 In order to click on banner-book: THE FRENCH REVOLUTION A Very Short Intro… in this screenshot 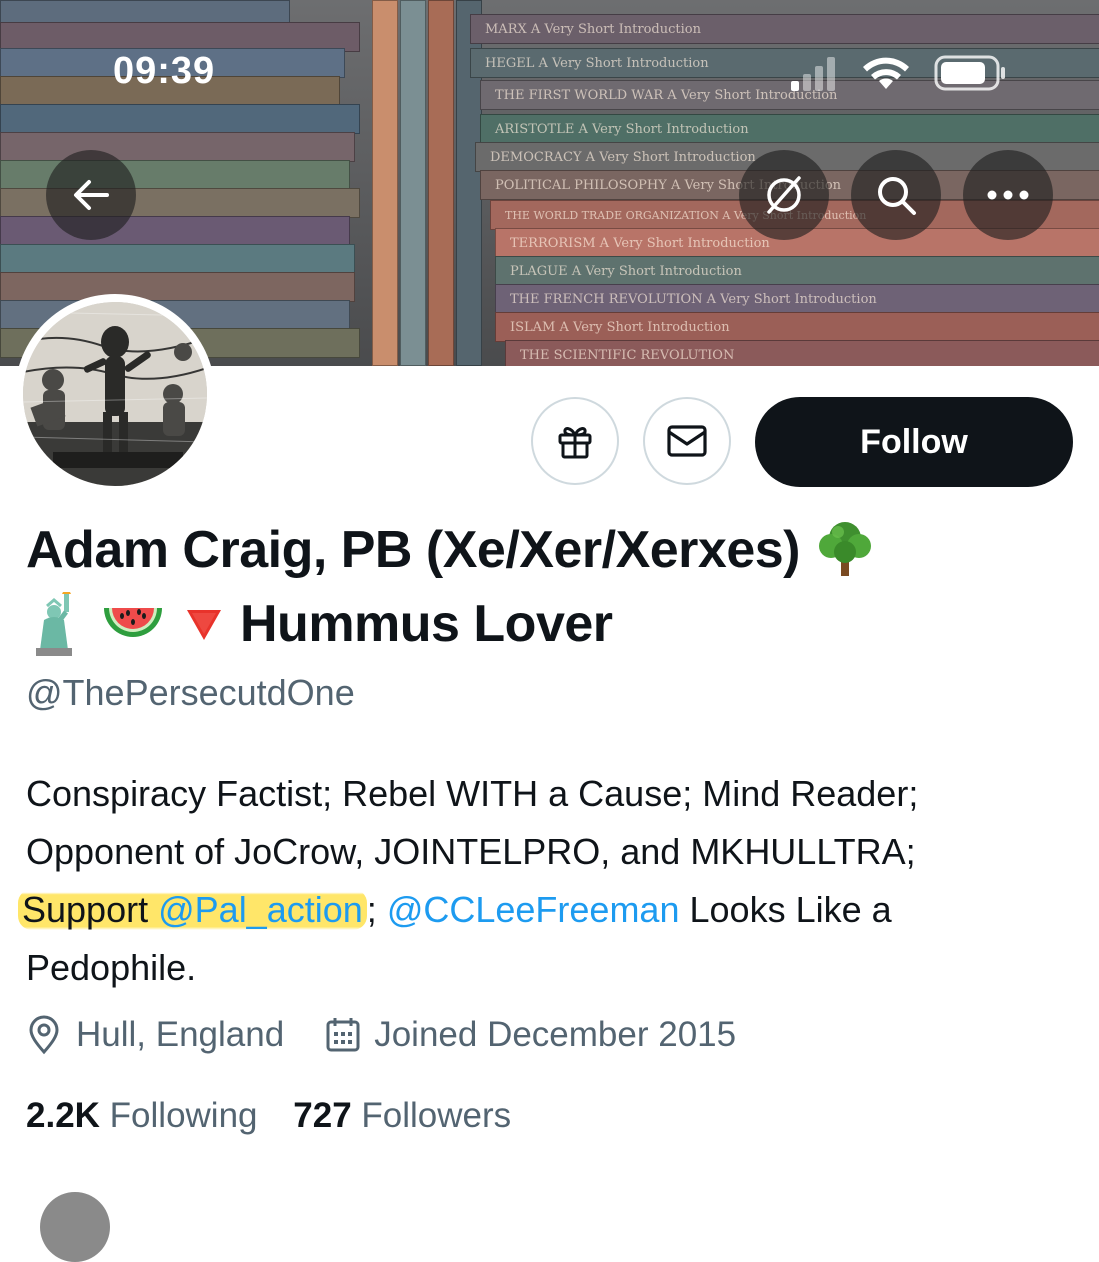, I will do `click(797, 299)`.